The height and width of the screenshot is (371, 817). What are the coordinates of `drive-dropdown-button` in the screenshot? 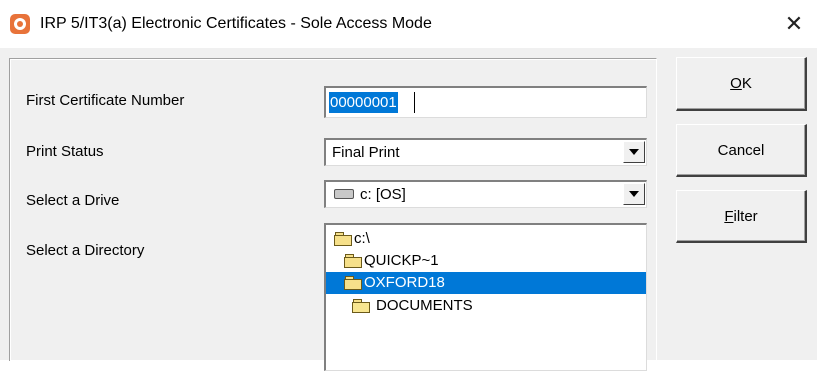 It's located at (634, 194).